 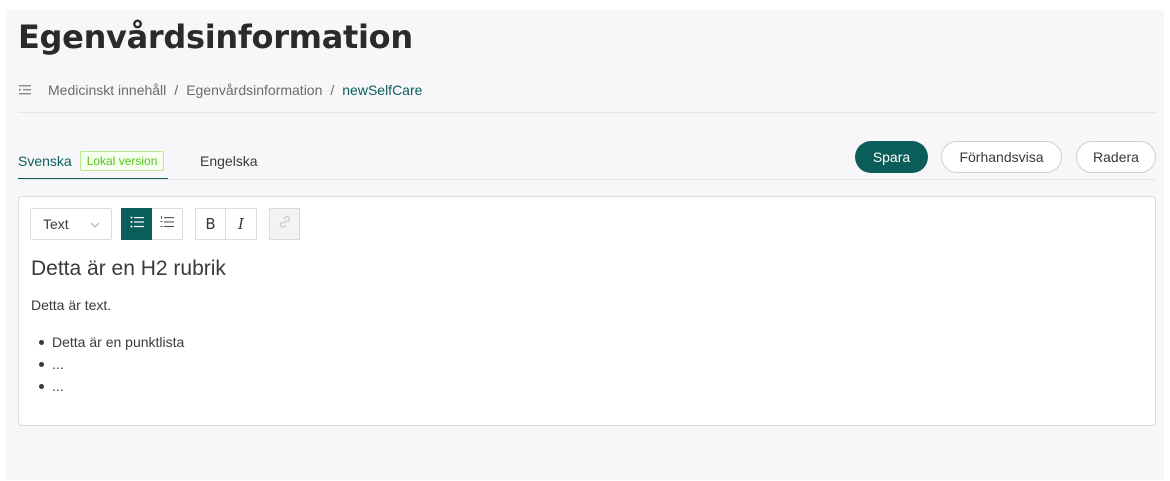 I want to click on page-title: Egenvårdsinformation, so click(x=215, y=37).